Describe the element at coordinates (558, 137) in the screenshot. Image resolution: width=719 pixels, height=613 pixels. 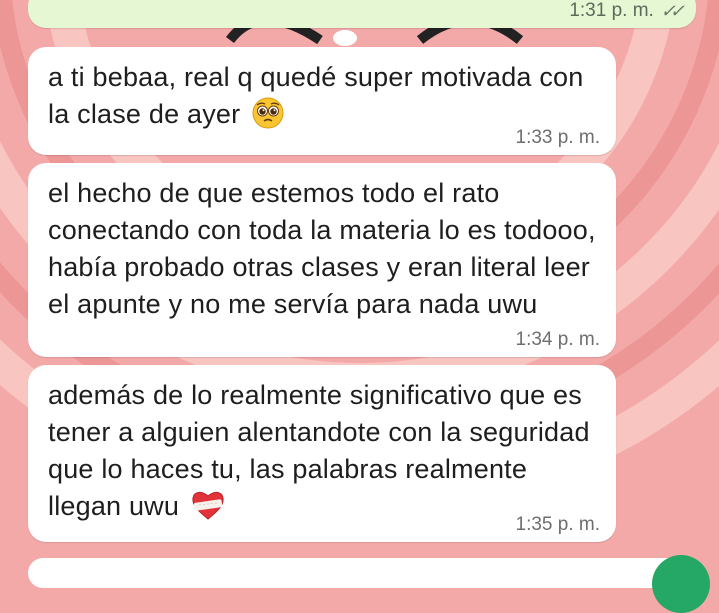
I see `message-time: 1:33 p. m.` at that location.